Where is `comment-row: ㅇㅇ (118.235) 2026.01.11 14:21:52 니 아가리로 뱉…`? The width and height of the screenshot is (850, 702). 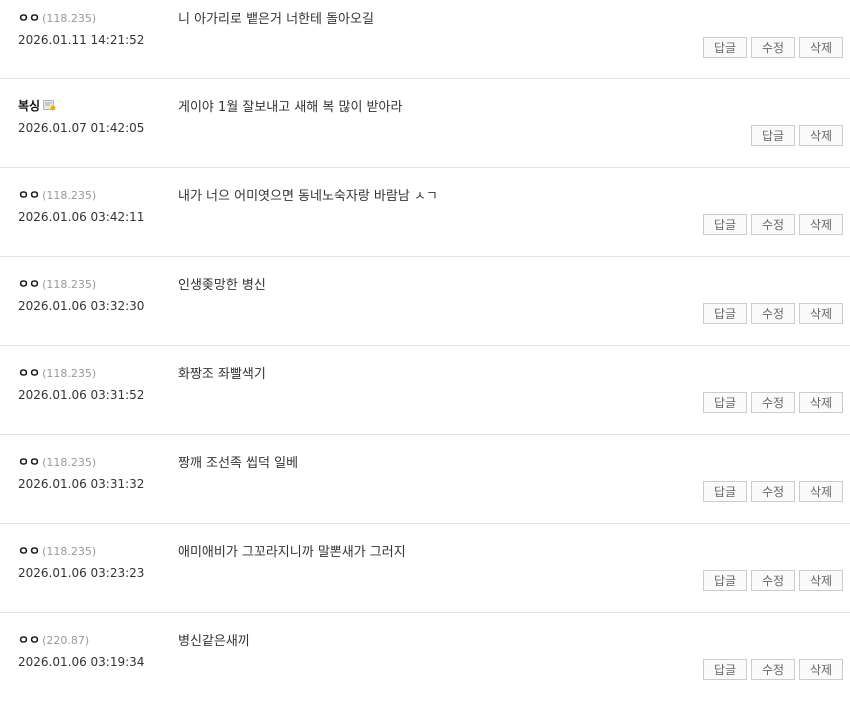 comment-row: ㅇㅇ (118.235) 2026.01.11 14:21:52 니 아가리로 뱉… is located at coordinates (425, 39).